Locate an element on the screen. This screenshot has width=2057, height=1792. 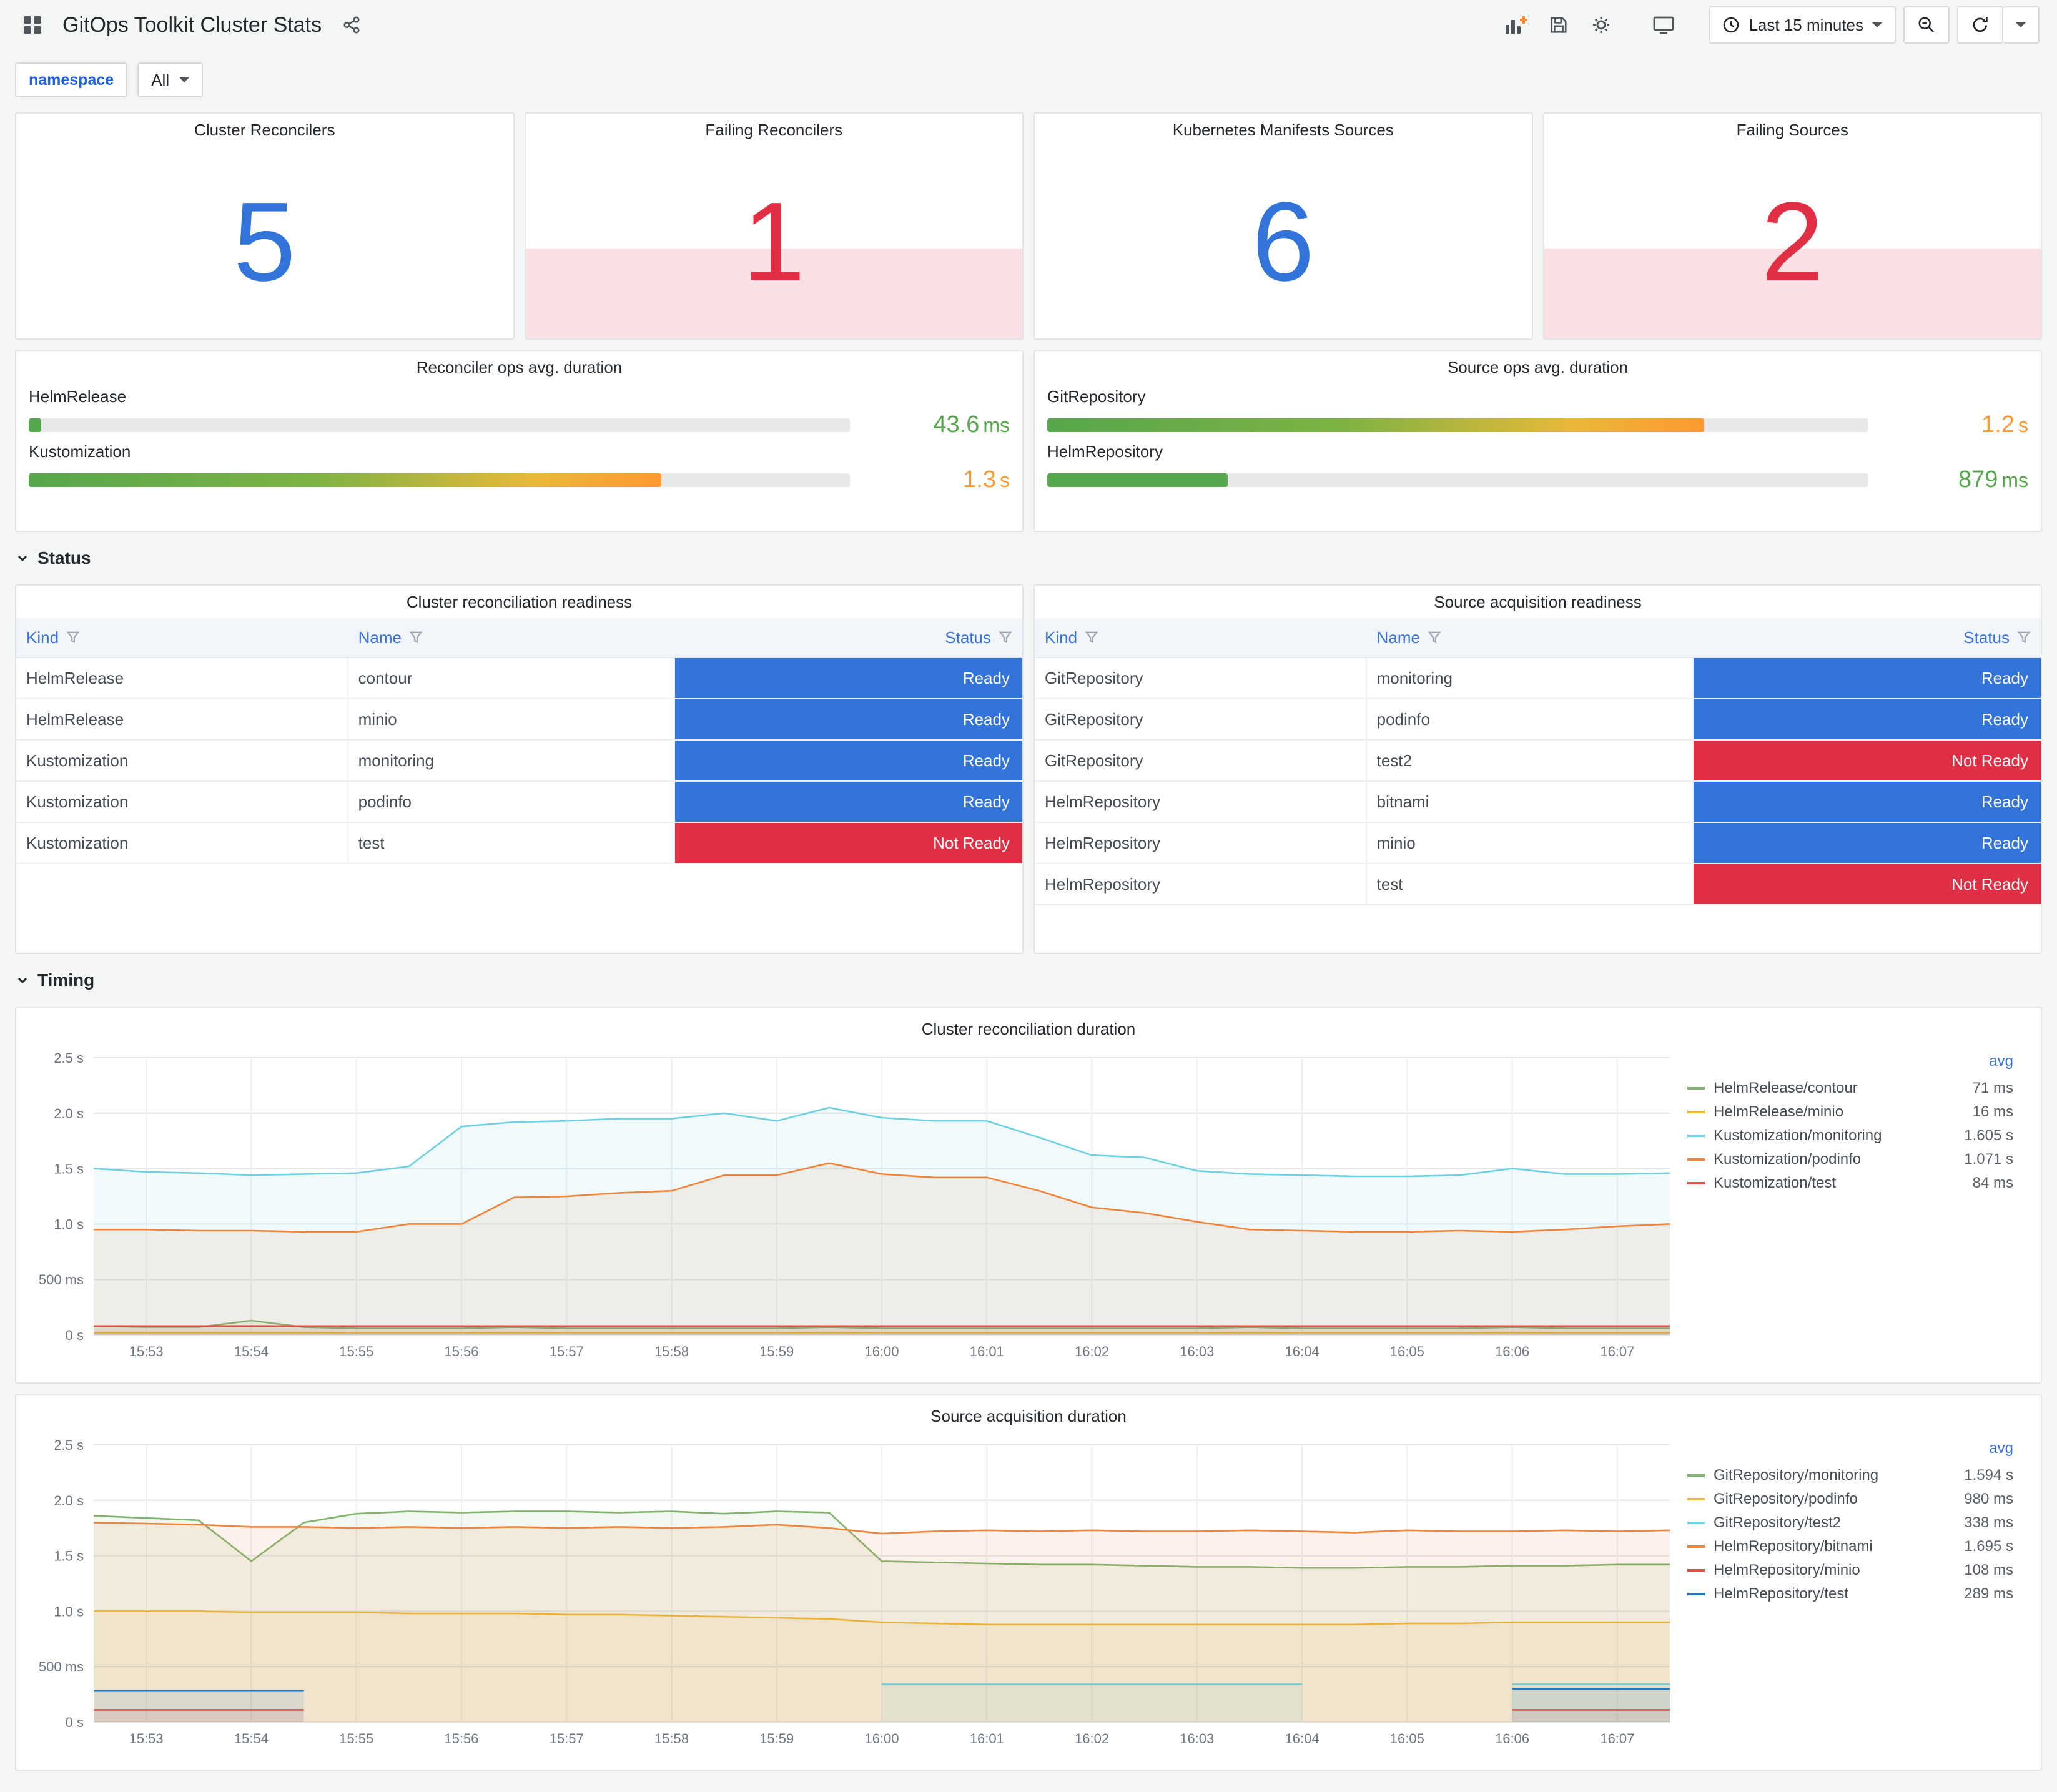
table-row: HelmRelease contour Ready is located at coordinates (519, 678).